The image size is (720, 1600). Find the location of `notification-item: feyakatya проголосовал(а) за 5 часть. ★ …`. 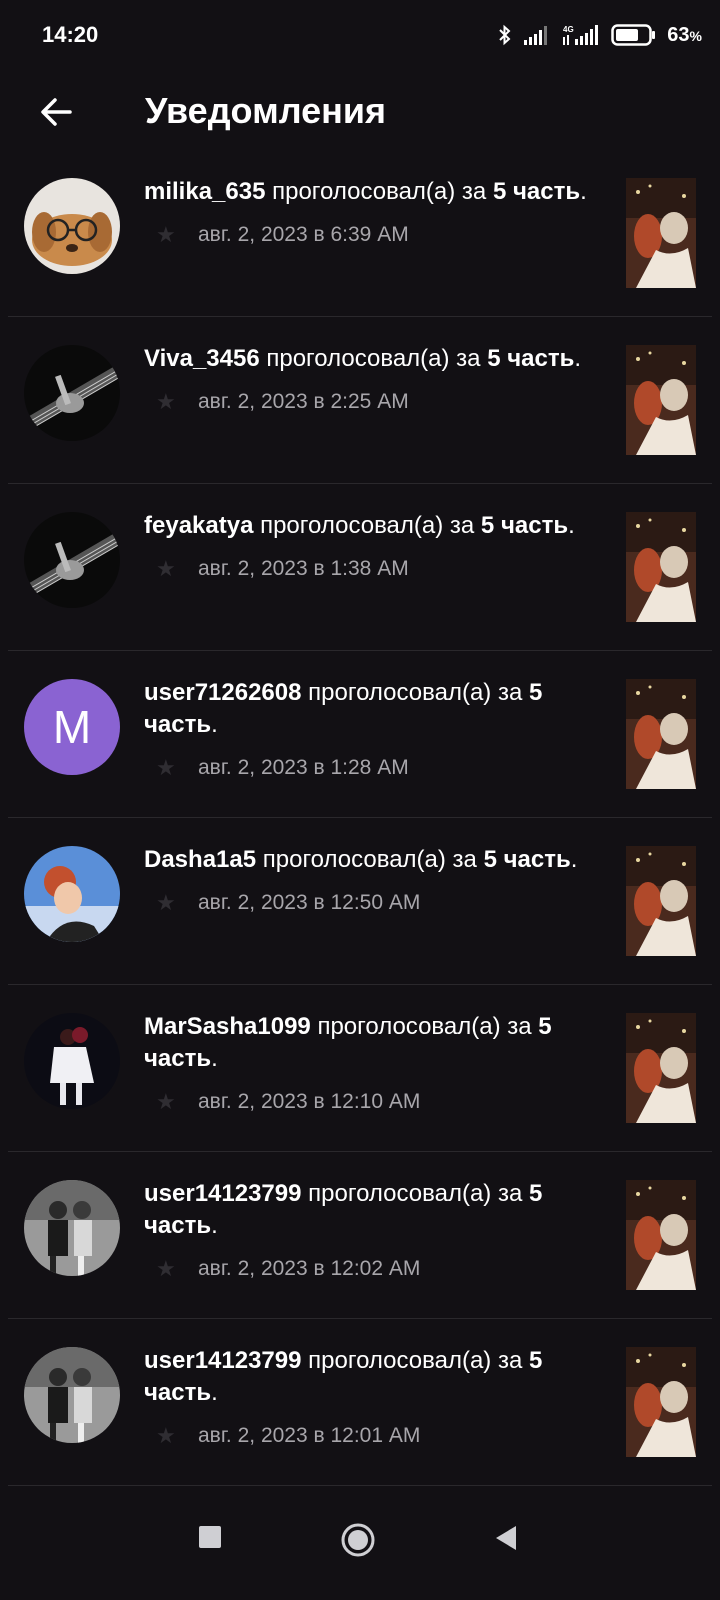

notification-item: feyakatya проголосовал(а) за 5 часть. ★ … is located at coordinates (360, 567).